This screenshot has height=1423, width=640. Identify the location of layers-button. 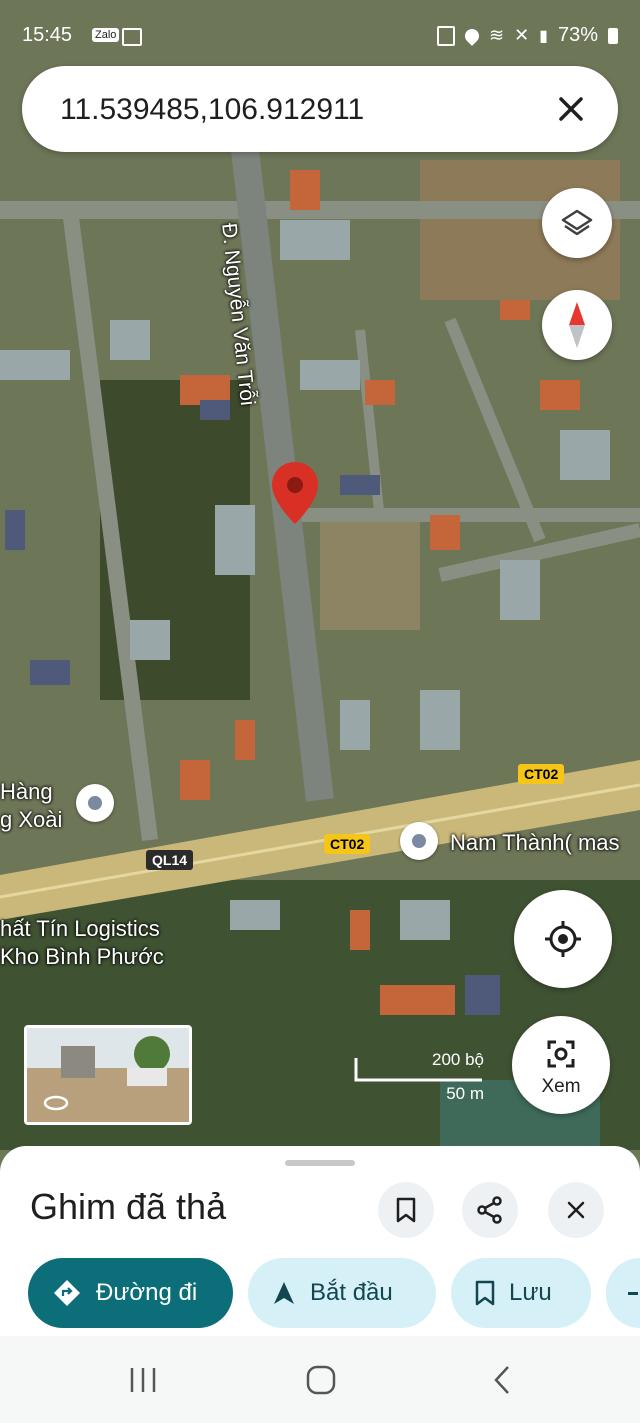
(577, 223).